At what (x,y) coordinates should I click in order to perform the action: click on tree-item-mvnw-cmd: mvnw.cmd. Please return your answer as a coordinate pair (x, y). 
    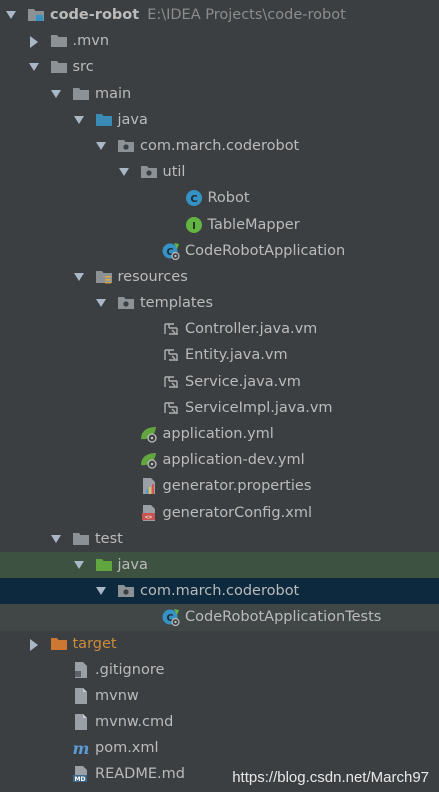
    Looking at the image, I should click on (219, 722).